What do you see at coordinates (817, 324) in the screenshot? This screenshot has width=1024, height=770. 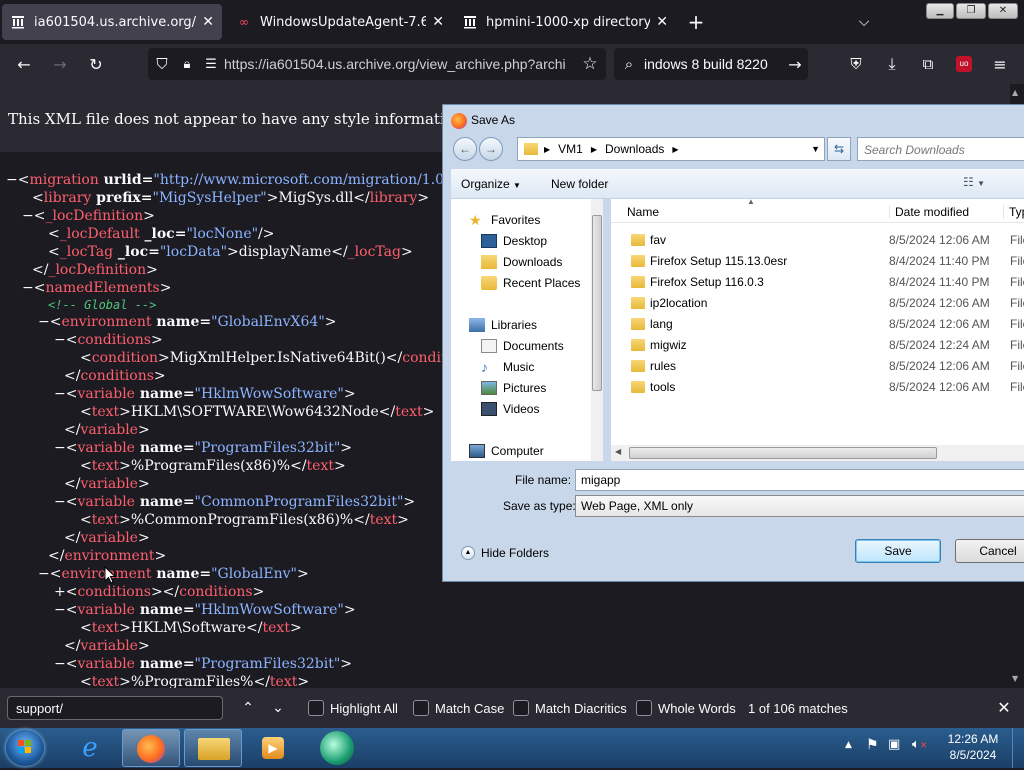 I see `file-row: lang 8/5/2024 12:06 AM File` at bounding box center [817, 324].